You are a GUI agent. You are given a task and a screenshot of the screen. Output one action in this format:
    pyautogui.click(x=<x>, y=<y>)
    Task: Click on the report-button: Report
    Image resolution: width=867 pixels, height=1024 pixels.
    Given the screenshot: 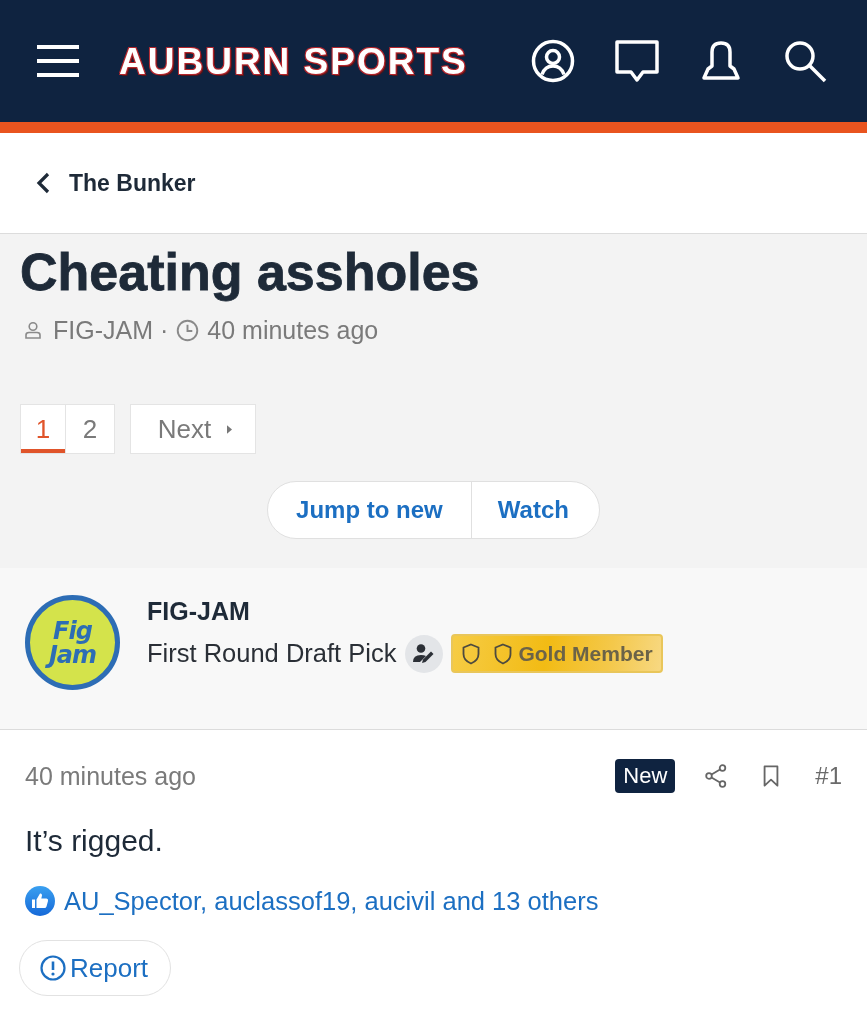 What is the action you would take?
    pyautogui.click(x=95, y=968)
    